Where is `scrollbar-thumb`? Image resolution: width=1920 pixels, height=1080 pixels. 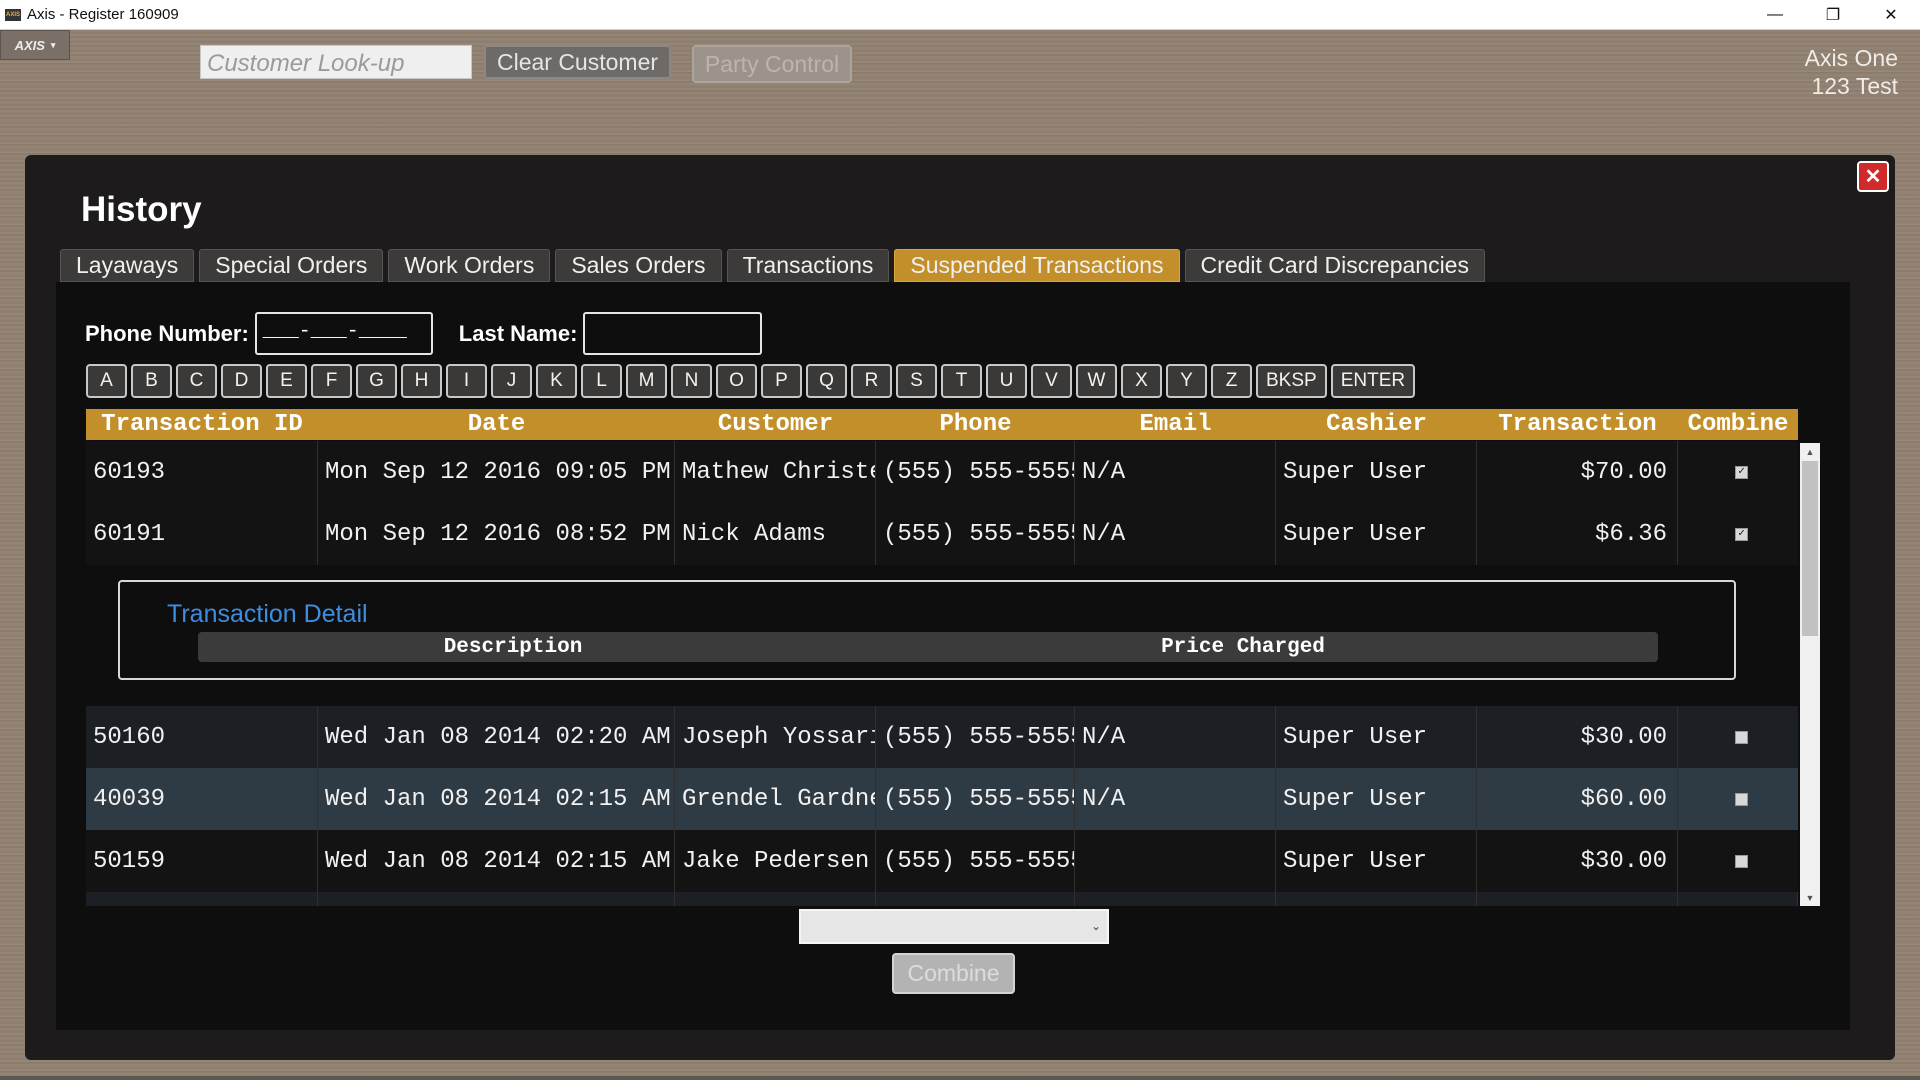
scrollbar-thumb is located at coordinates (1810, 548).